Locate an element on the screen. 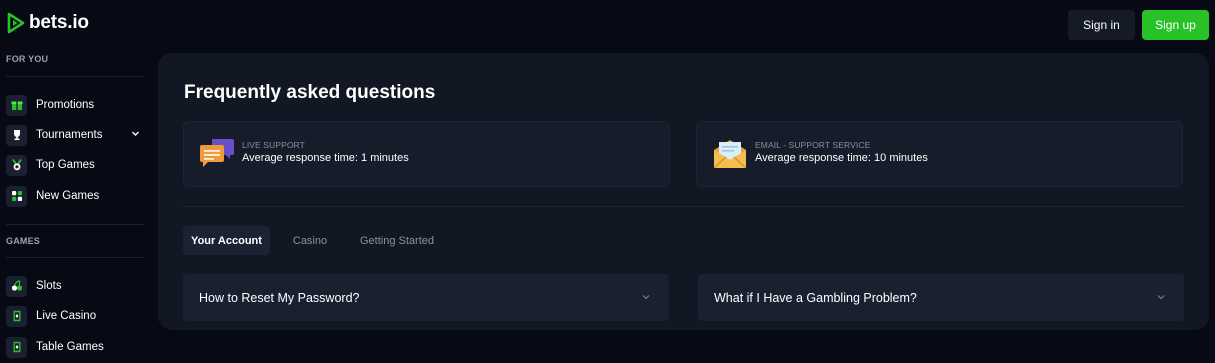 The height and width of the screenshot is (363, 1215). chat-icon is located at coordinates (217, 153).